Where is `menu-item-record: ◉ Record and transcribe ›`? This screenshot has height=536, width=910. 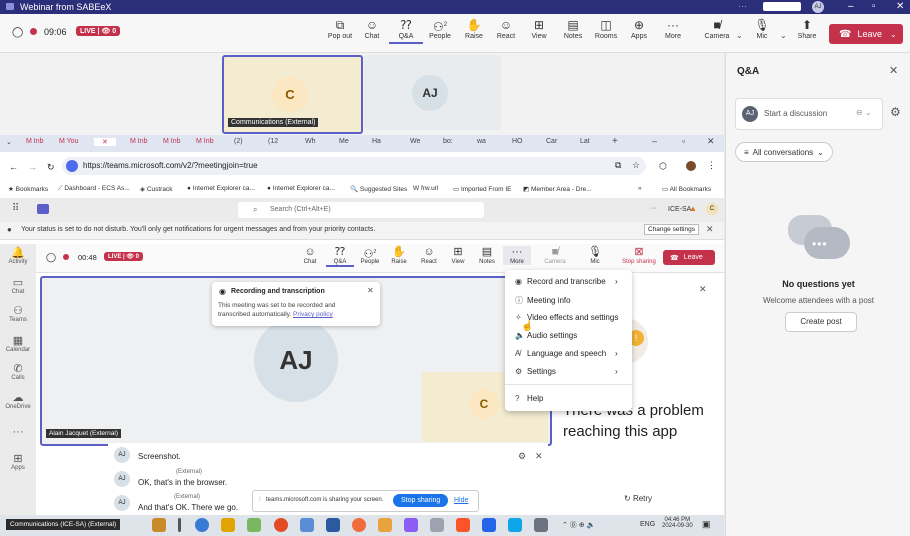
menu-item-record: ◉ Record and transcribe › is located at coordinates (566, 281).